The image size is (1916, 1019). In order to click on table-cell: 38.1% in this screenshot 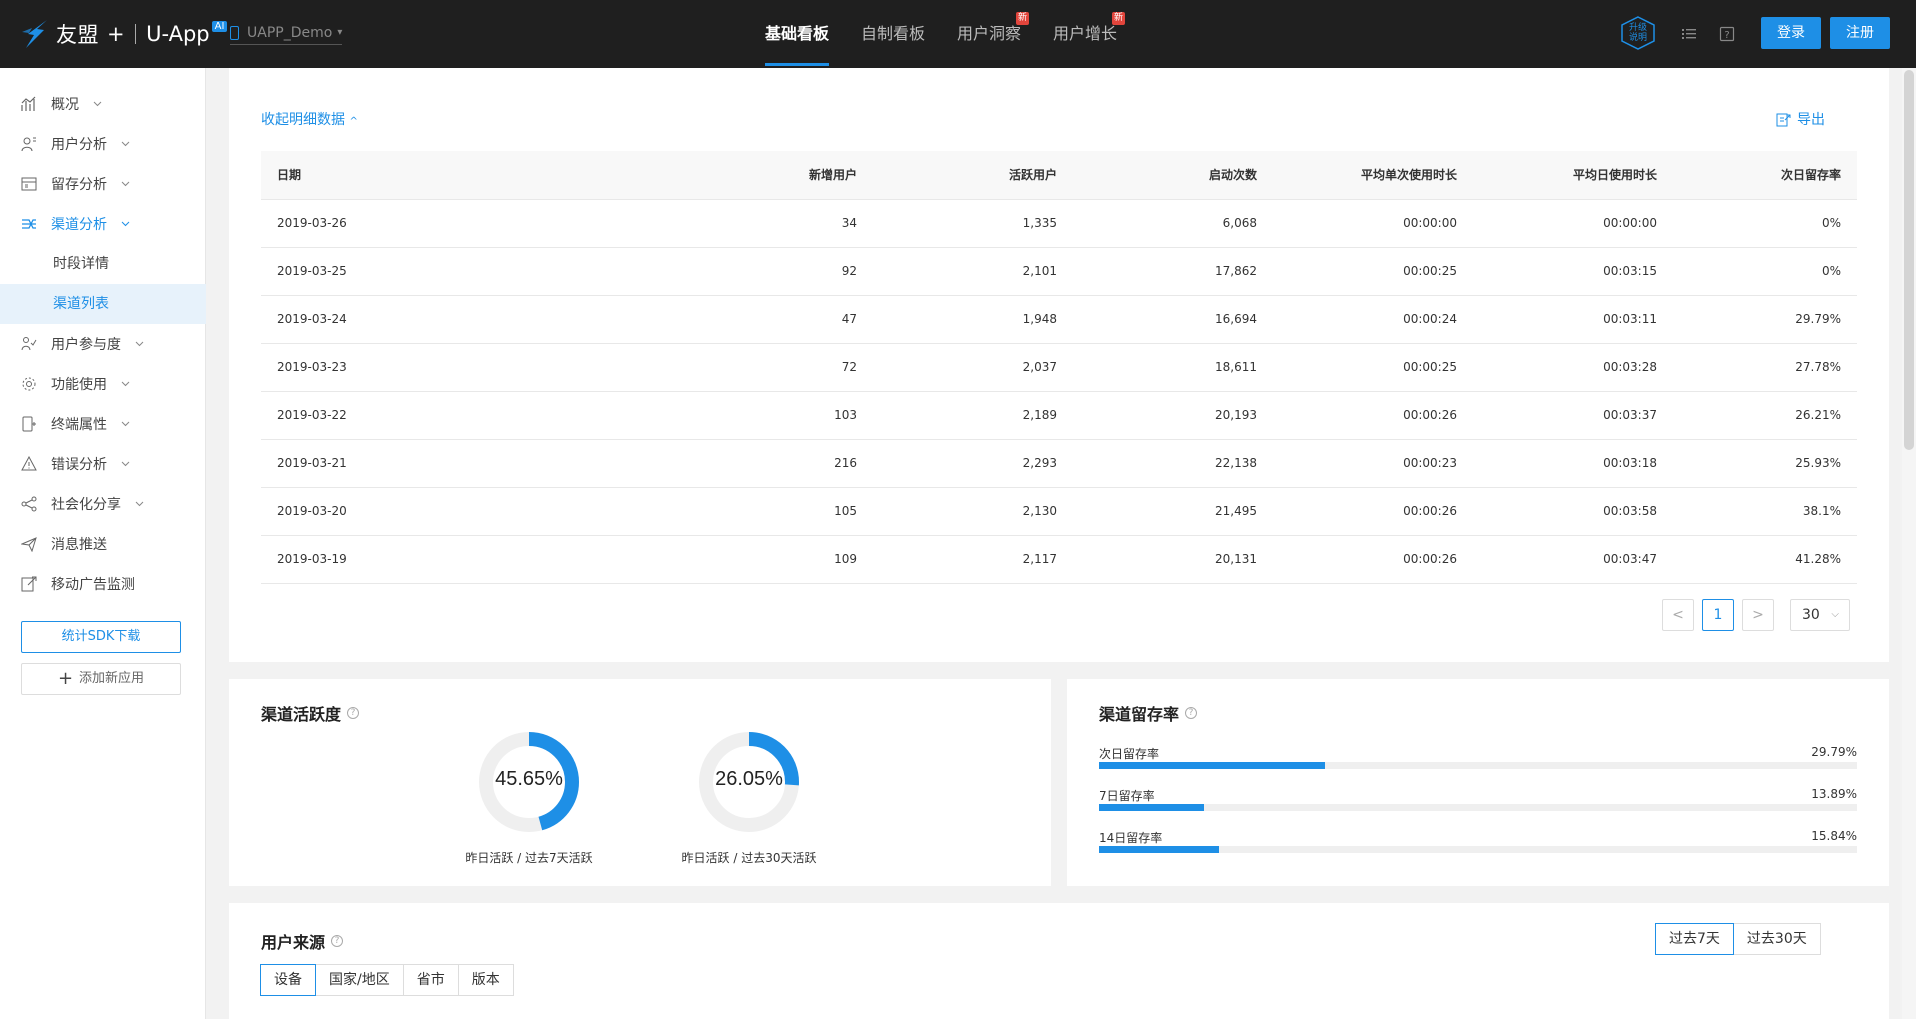, I will do `click(1765, 511)`.